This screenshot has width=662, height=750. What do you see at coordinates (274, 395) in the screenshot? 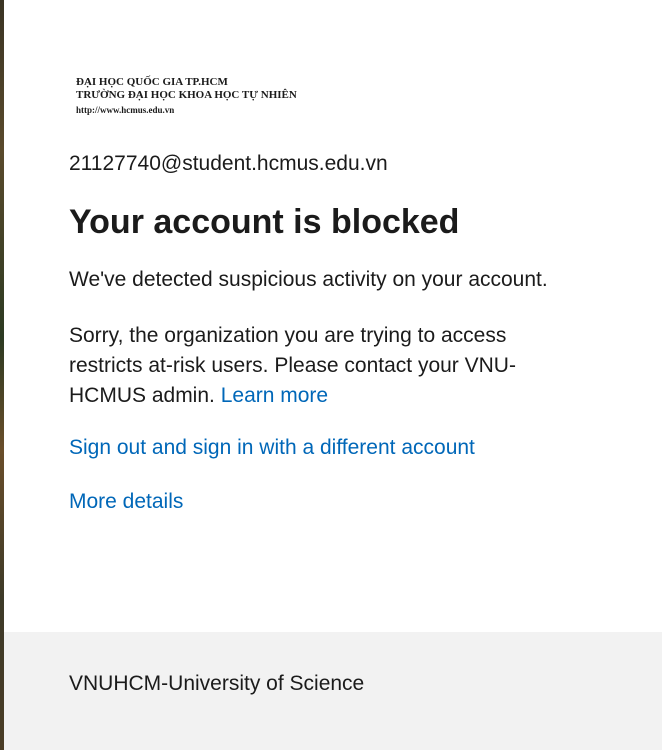
I see `learn-more-link: Learn more` at bounding box center [274, 395].